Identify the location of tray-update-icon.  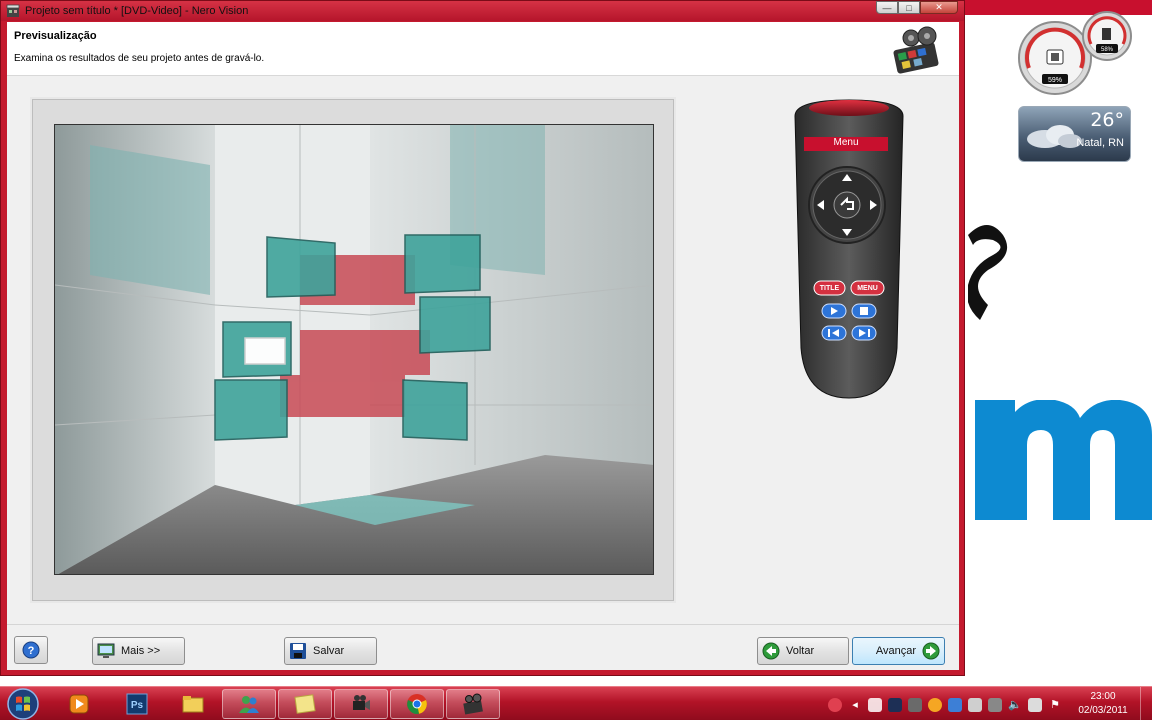
(935, 705).